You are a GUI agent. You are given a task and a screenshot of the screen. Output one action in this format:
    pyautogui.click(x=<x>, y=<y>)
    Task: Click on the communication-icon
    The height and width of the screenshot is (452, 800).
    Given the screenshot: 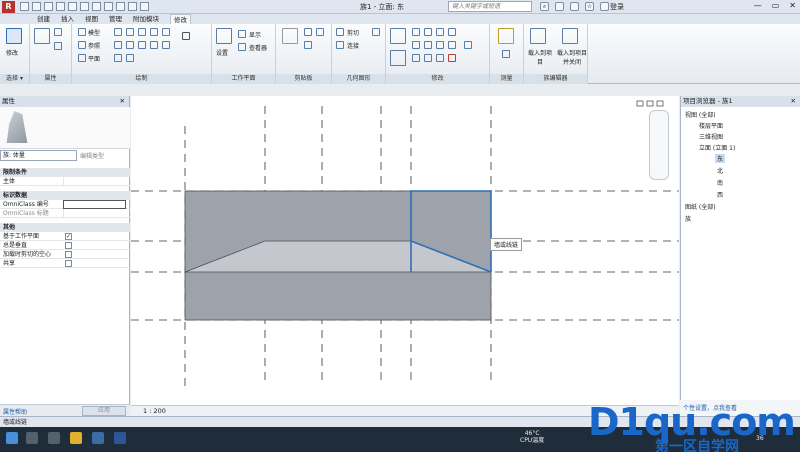 What is the action you would take?
    pyautogui.click(x=574, y=6)
    